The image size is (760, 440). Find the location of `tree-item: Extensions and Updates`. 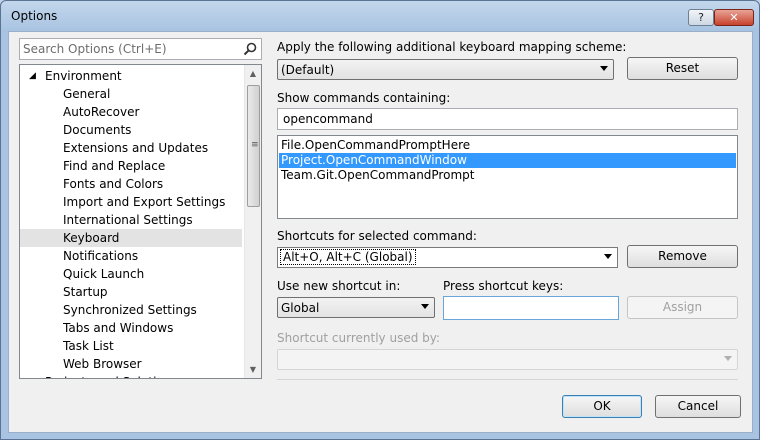

tree-item: Extensions and Updates is located at coordinates (131, 148).